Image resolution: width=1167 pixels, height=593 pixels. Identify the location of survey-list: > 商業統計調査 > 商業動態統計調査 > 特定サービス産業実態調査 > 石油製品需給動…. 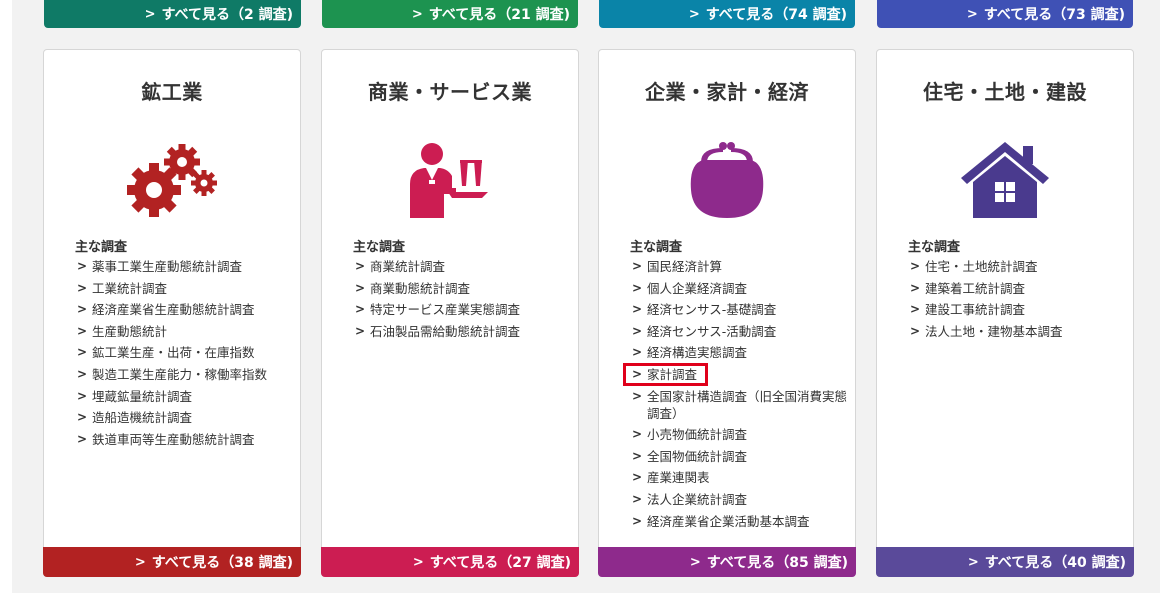
(461, 301).